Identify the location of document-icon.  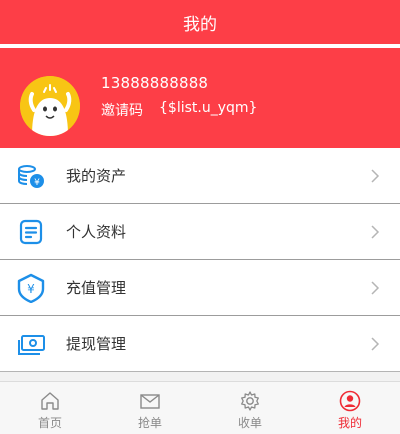
(31, 232).